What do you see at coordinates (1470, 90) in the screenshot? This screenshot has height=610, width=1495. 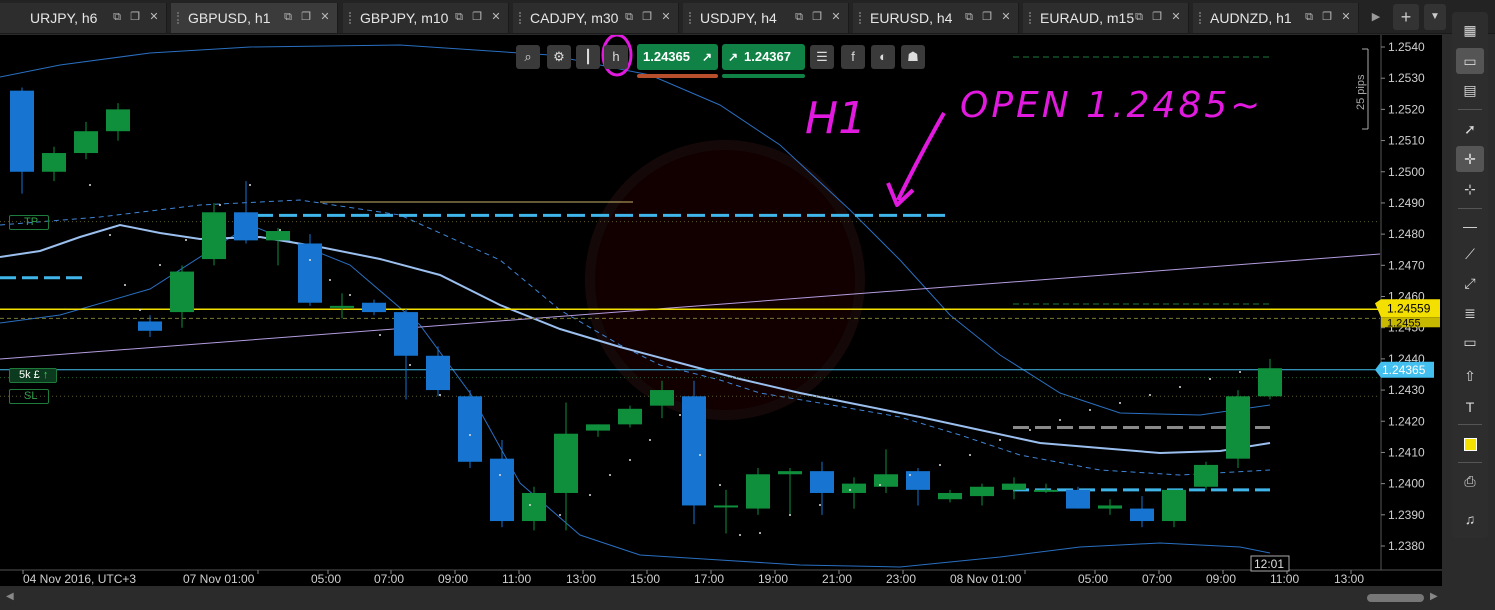 I see `layout-split-icon: ▤` at bounding box center [1470, 90].